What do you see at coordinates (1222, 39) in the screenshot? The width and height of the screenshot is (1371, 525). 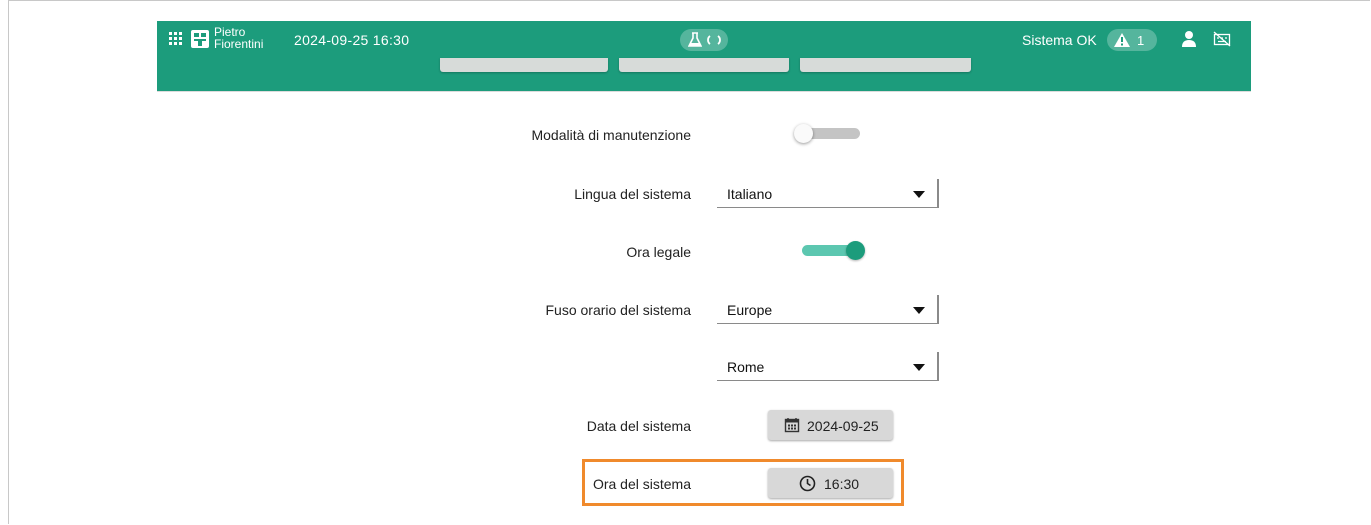 I see `keyboard-off-icon` at bounding box center [1222, 39].